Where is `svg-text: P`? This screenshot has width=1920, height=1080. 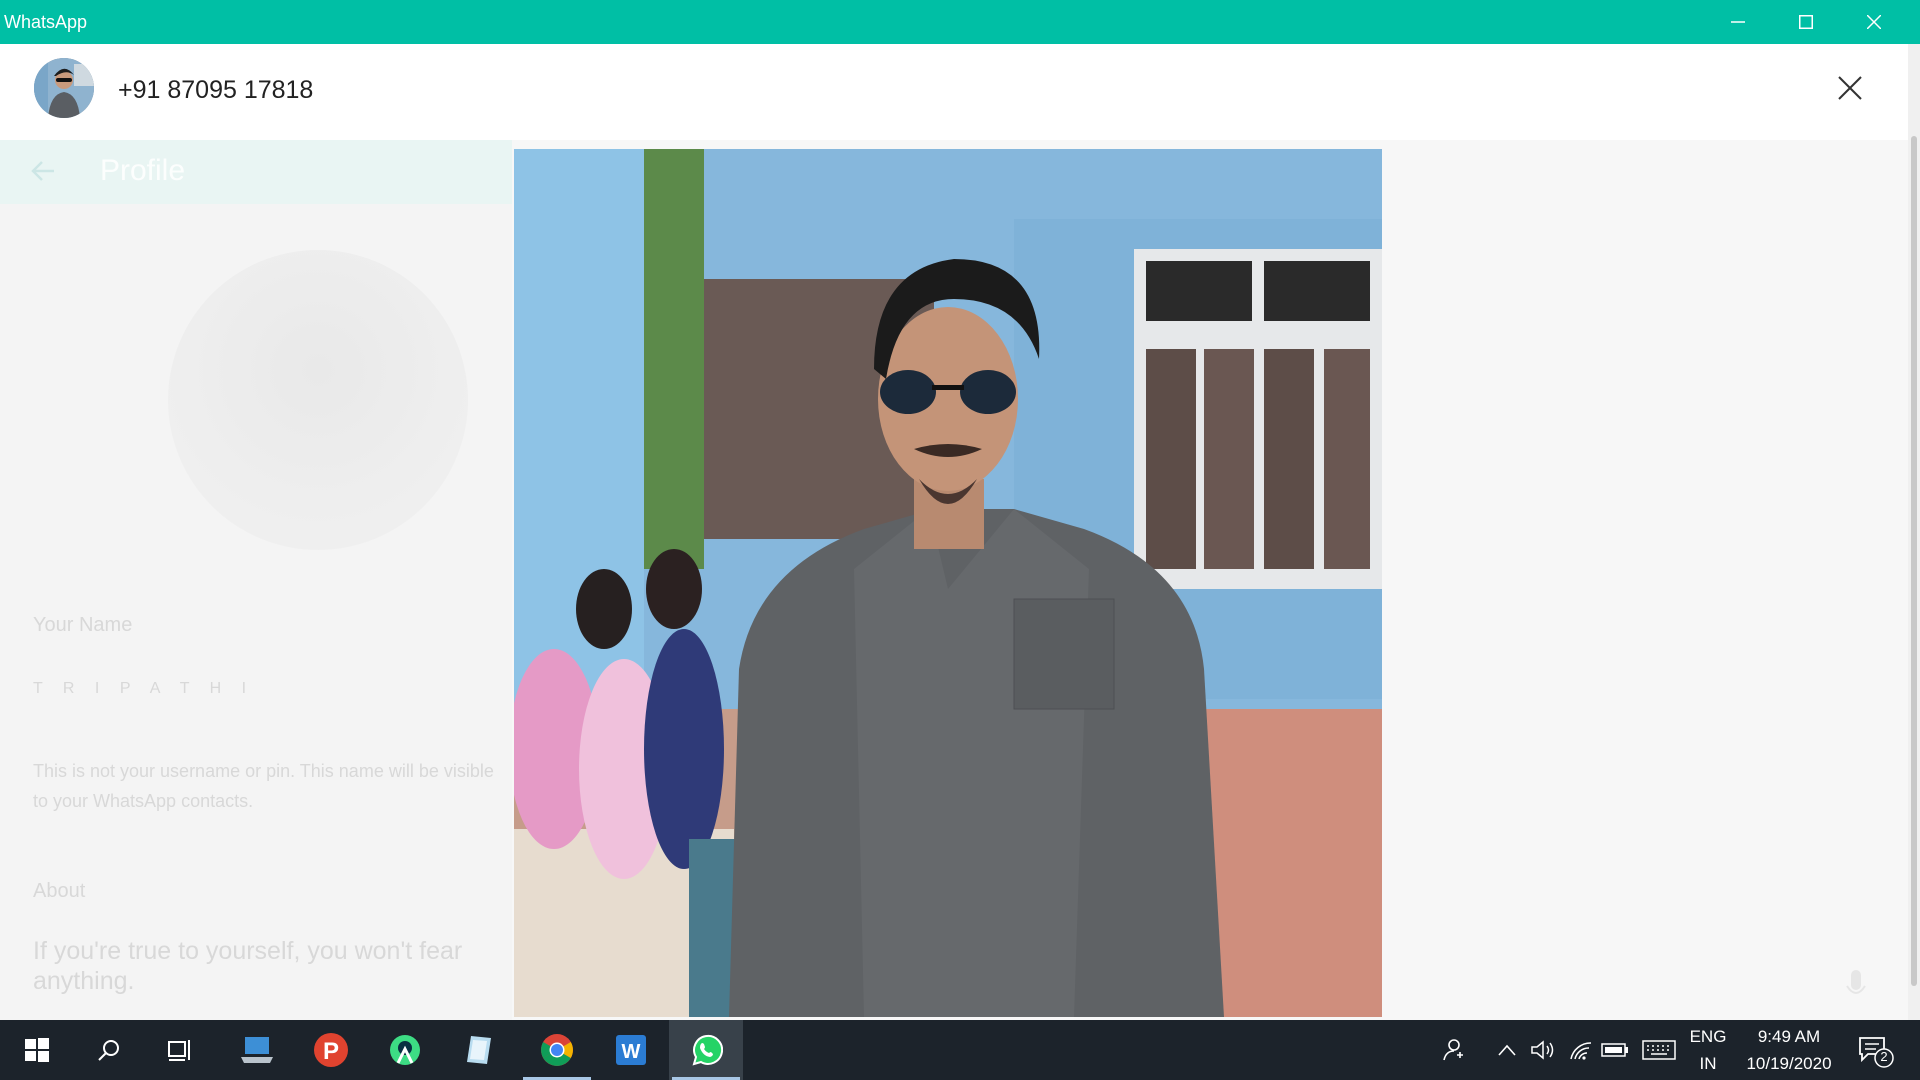 svg-text: P is located at coordinates (331, 1051).